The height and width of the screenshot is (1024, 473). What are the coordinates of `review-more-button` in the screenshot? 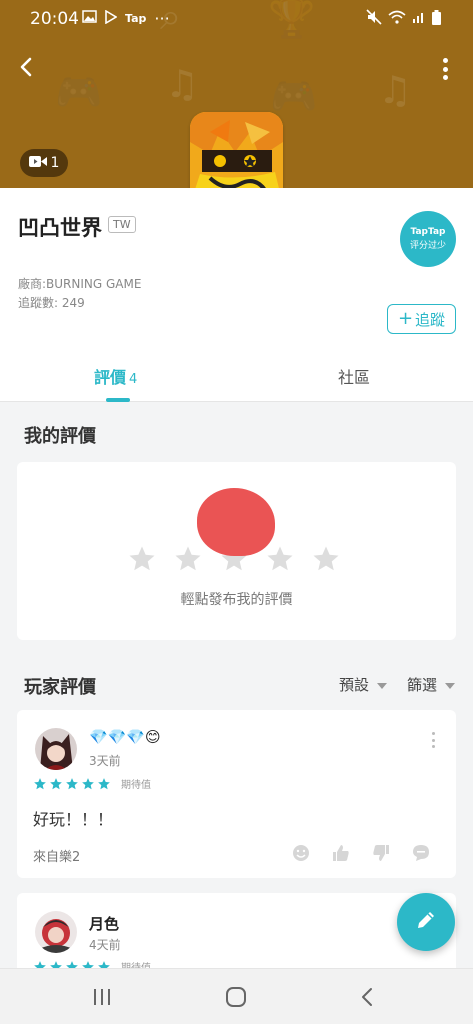 It's located at (434, 740).